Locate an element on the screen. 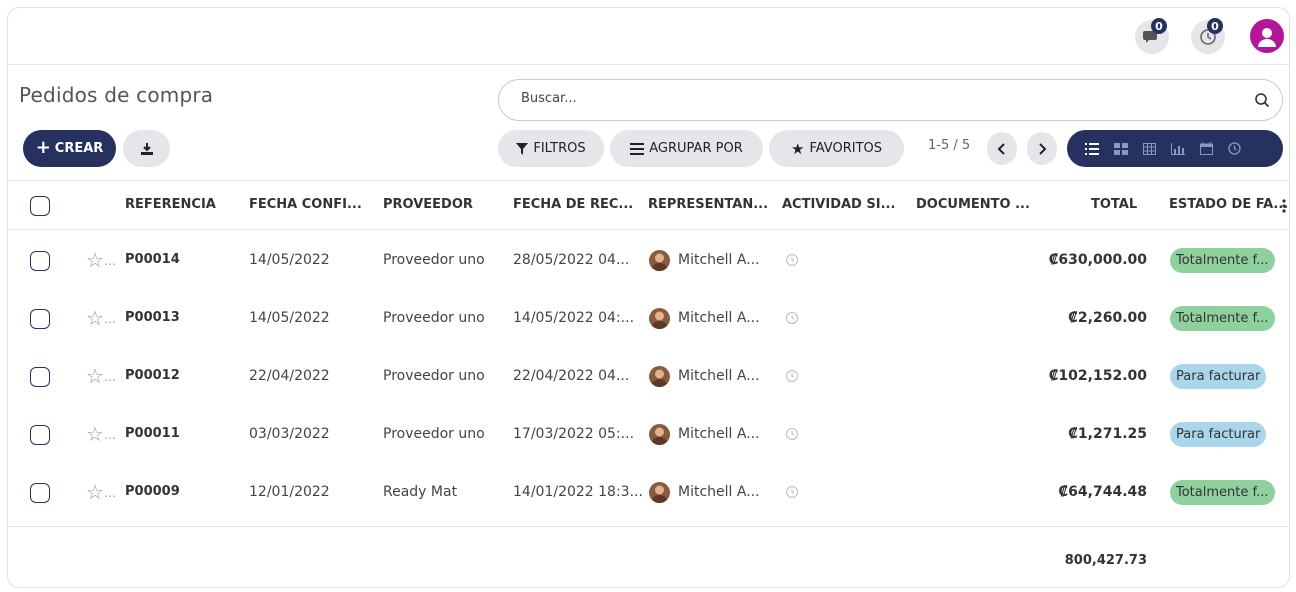 This screenshot has height=592, width=1296. filters-label: FILTROS is located at coordinates (559, 148).